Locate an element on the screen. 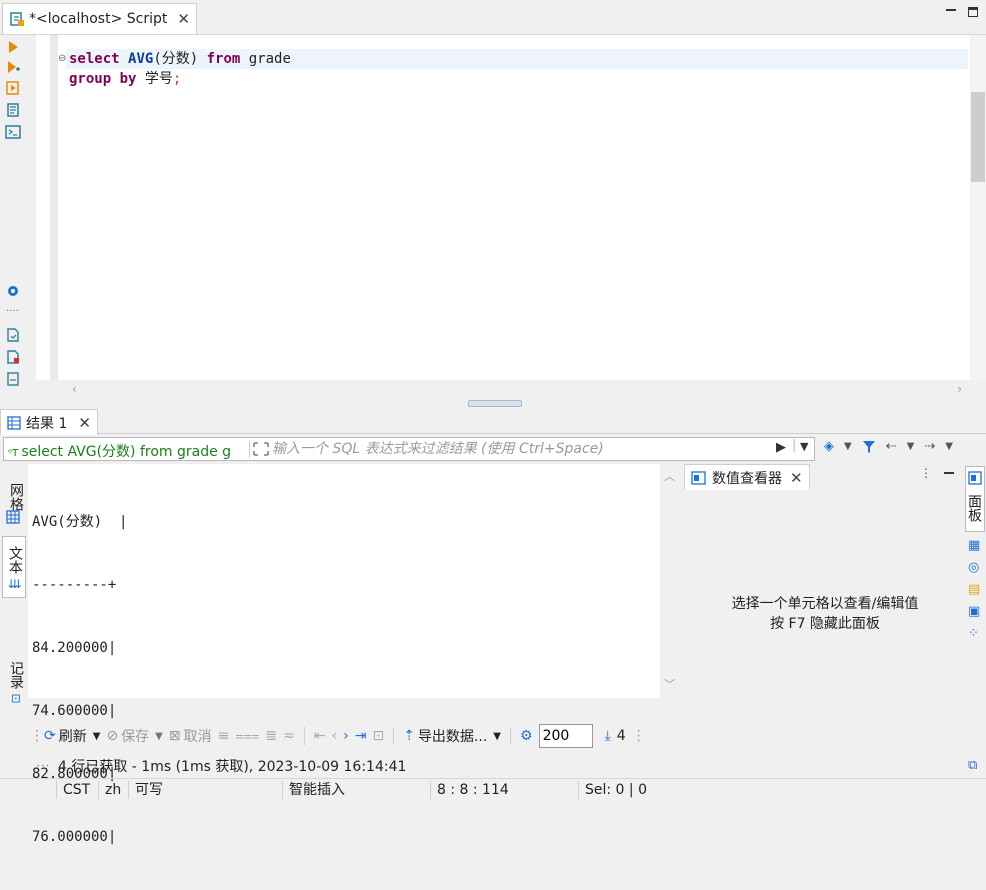  insert-mode: 智能插入 is located at coordinates (355, 790).